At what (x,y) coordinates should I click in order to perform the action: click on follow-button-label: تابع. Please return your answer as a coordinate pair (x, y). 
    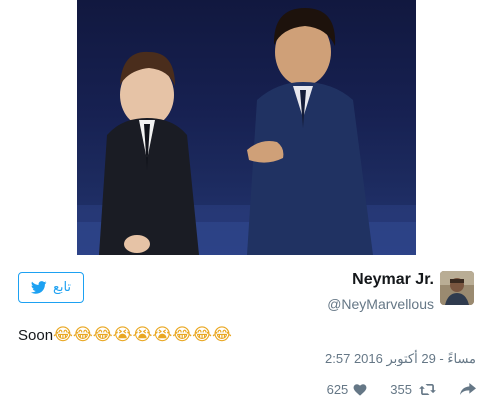
    Looking at the image, I should click on (62, 287).